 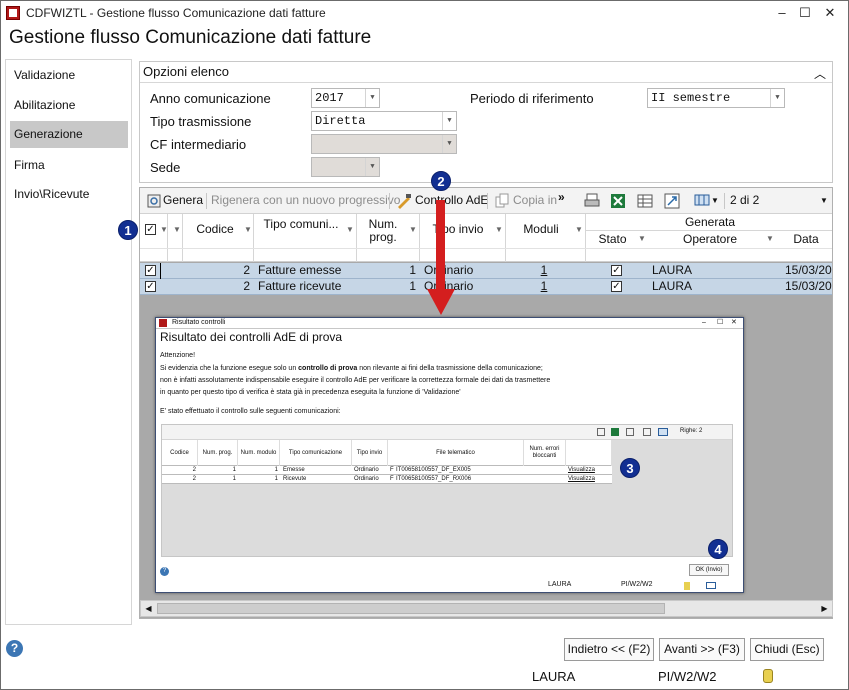 What do you see at coordinates (581, 479) in the screenshot?
I see `popup-visualizza-link: Visualizza` at bounding box center [581, 479].